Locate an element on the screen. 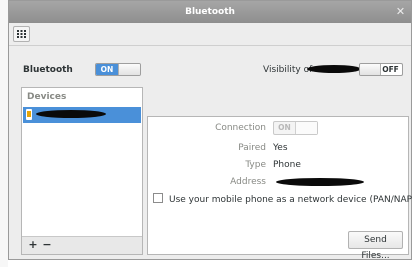 The image size is (412, 267). switch-off-text: OFF is located at coordinates (390, 69).